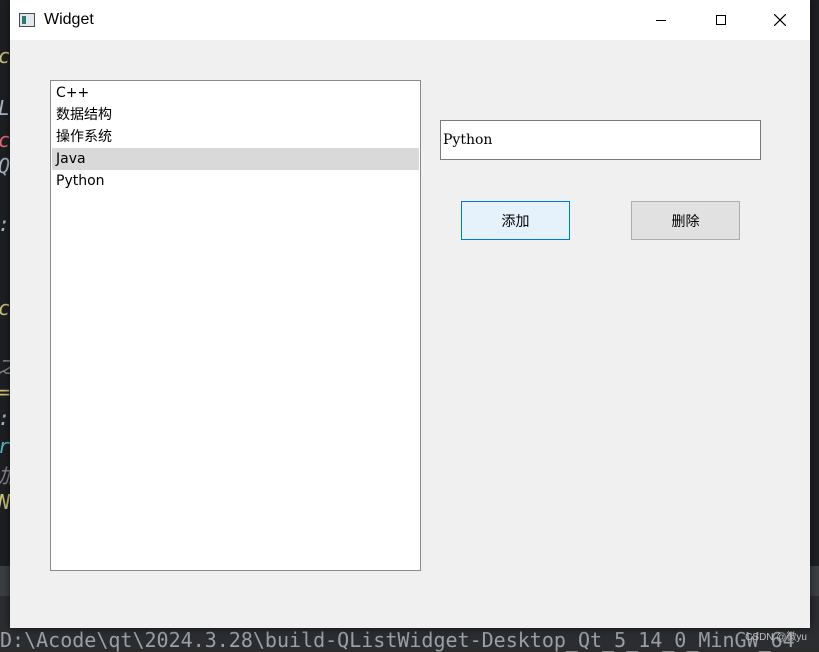 The height and width of the screenshot is (652, 819). I want to click on maximize-icon, so click(721, 20).